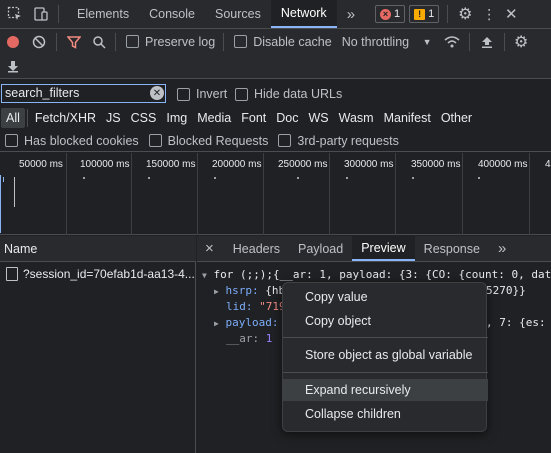 This screenshot has height=453, width=551. I want to click on menu-item-expand-recursively: Expand recursively, so click(385, 390).